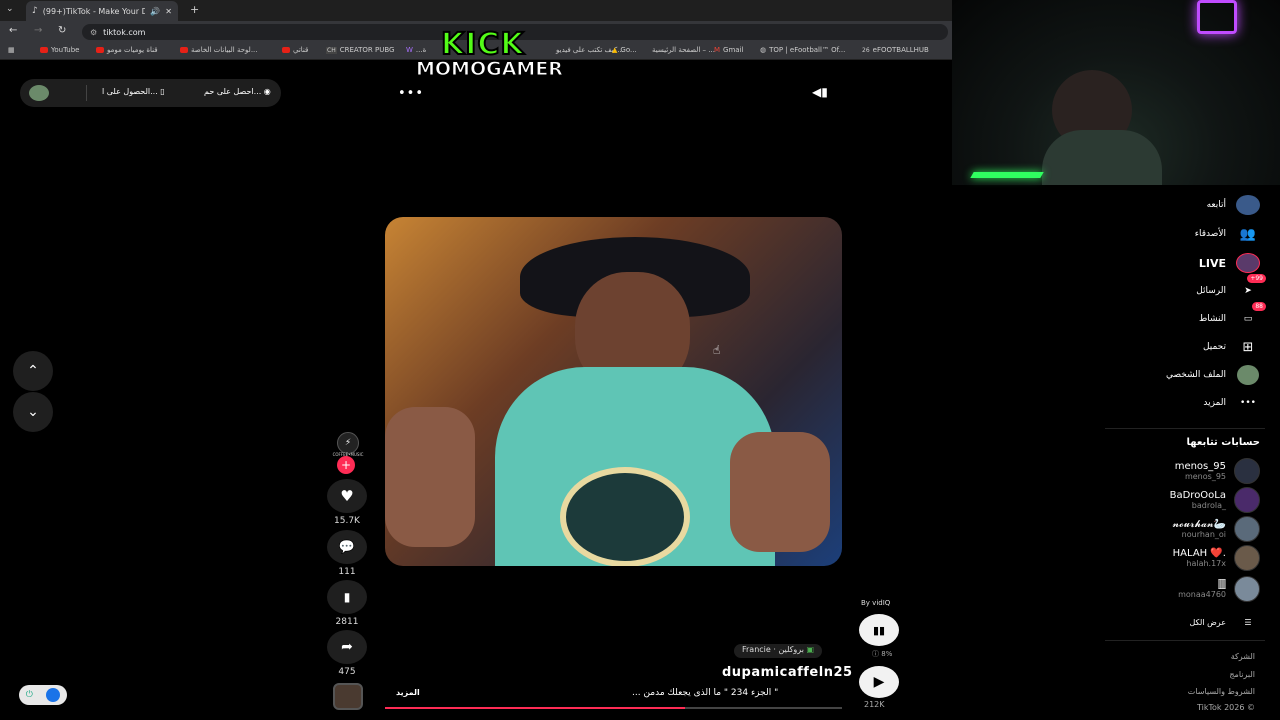 This screenshot has width=1280, height=720. What do you see at coordinates (1231, 347) in the screenshot?
I see `sidebar-item-upload: تحميل ⊞` at bounding box center [1231, 347].